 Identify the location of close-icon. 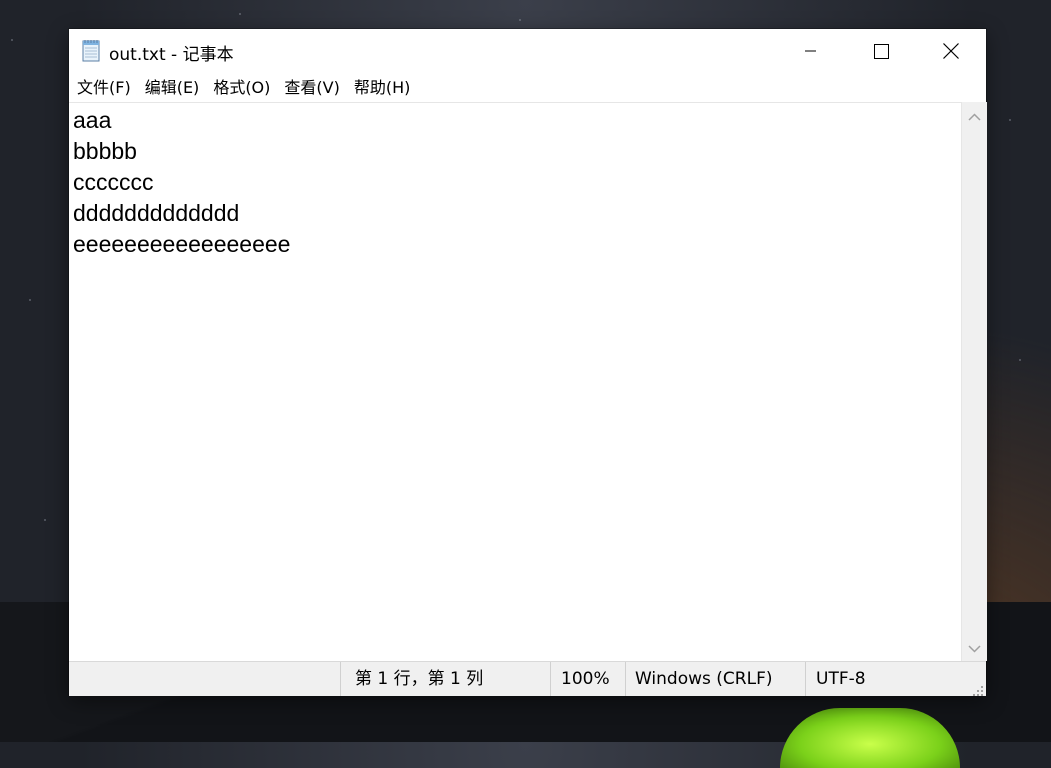
(951, 51).